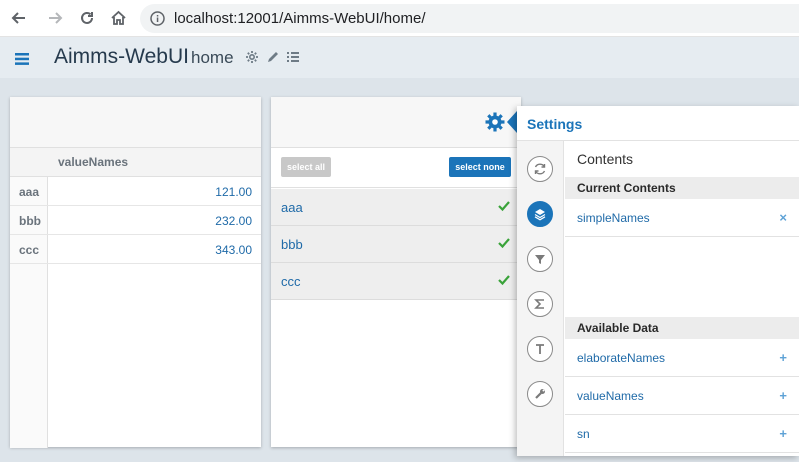 This screenshot has width=799, height=462. Describe the element at coordinates (291, 281) in the screenshot. I see `list-item-label: ccc` at that location.